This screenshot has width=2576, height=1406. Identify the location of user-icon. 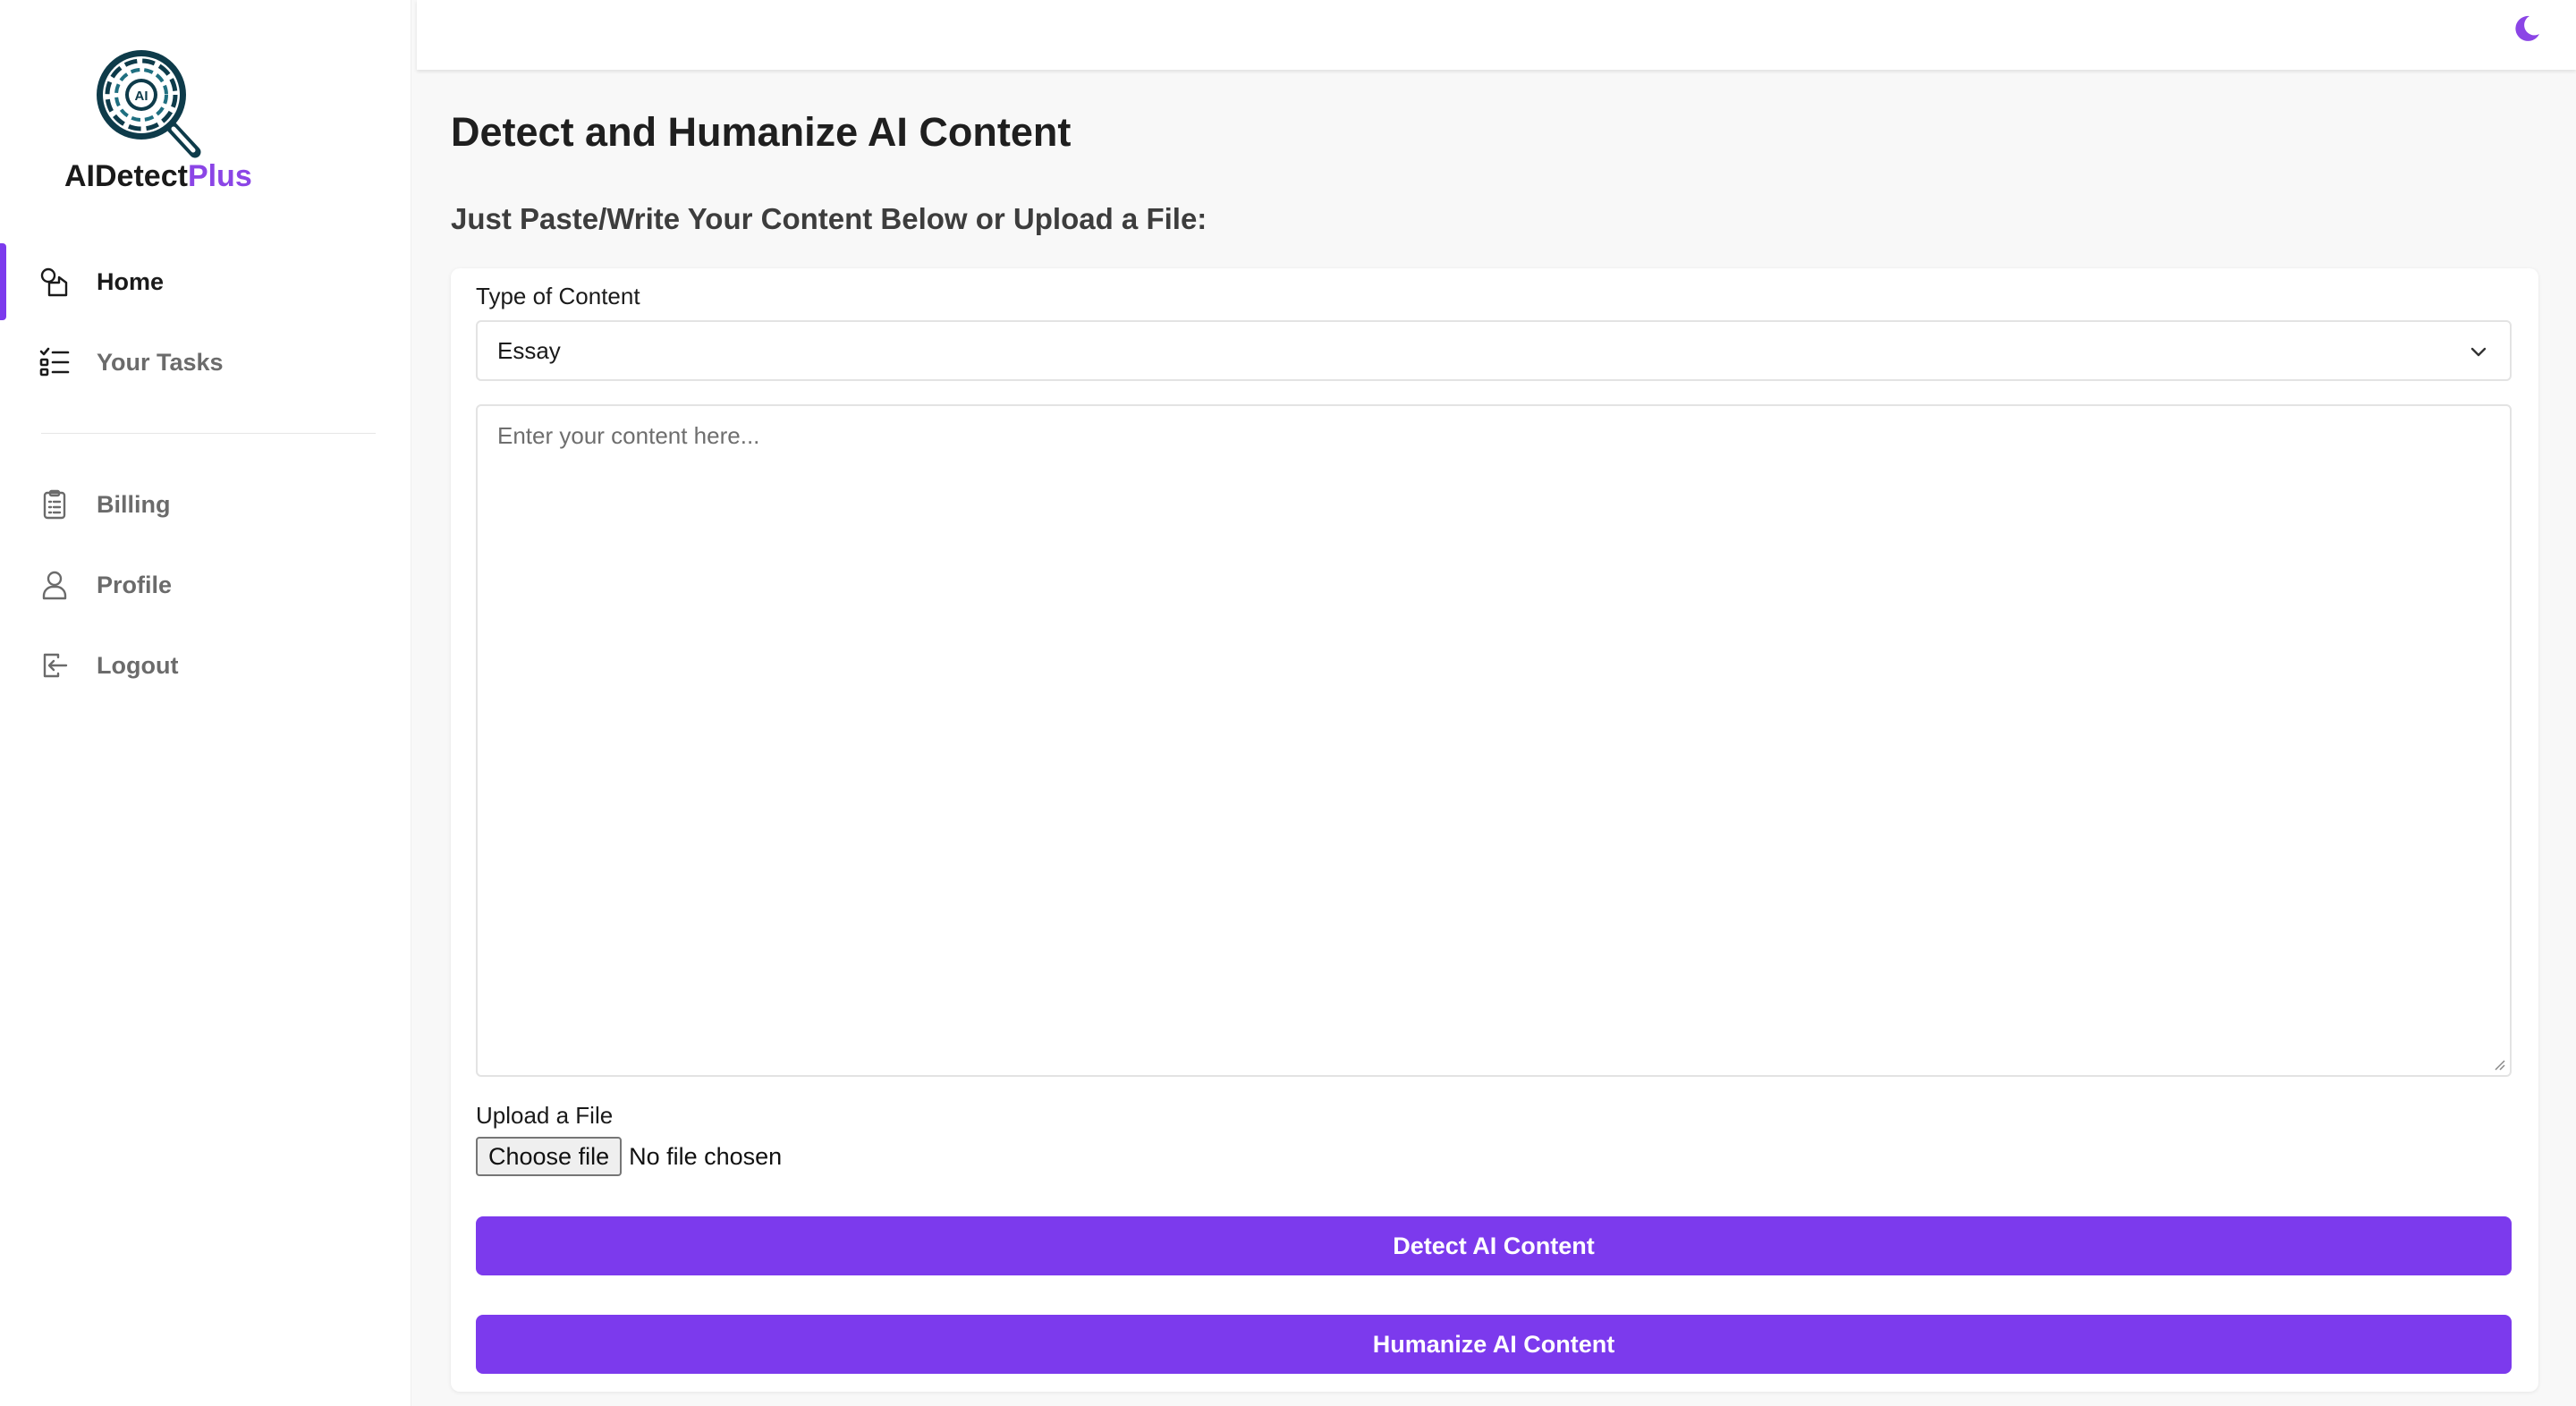
(55, 585).